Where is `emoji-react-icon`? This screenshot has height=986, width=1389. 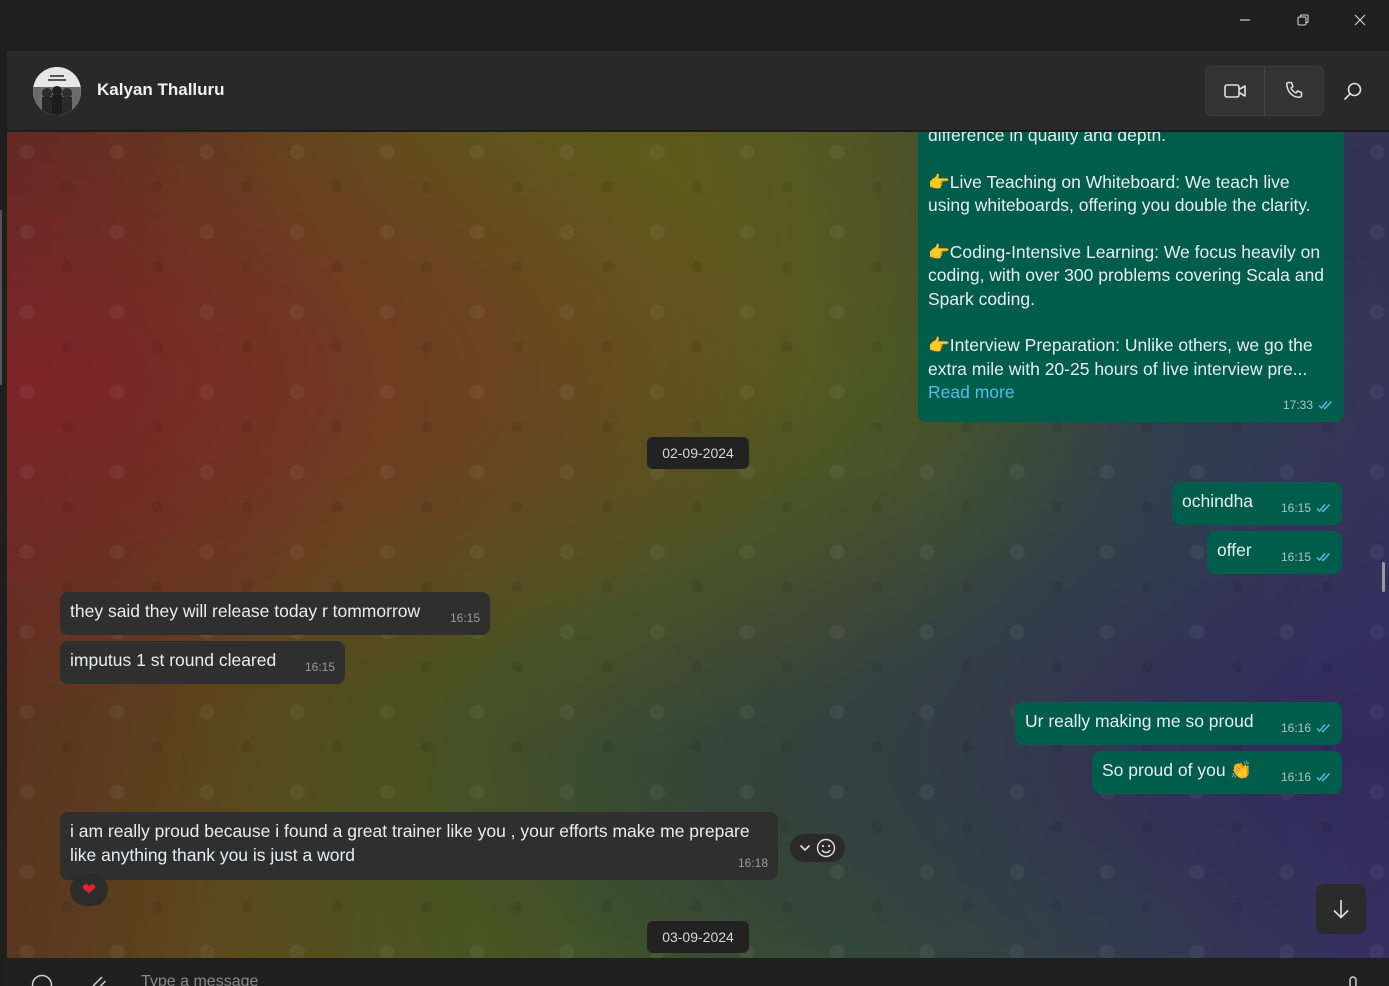 emoji-react-icon is located at coordinates (826, 848).